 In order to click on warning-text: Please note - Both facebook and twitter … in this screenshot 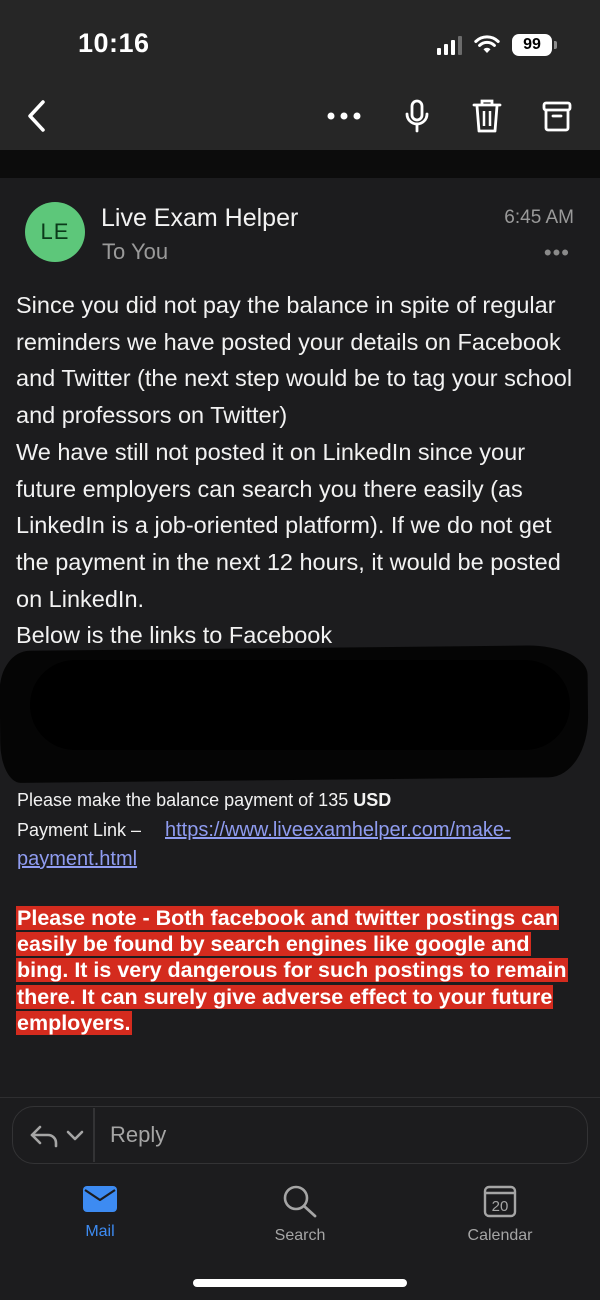, I will do `click(292, 970)`.